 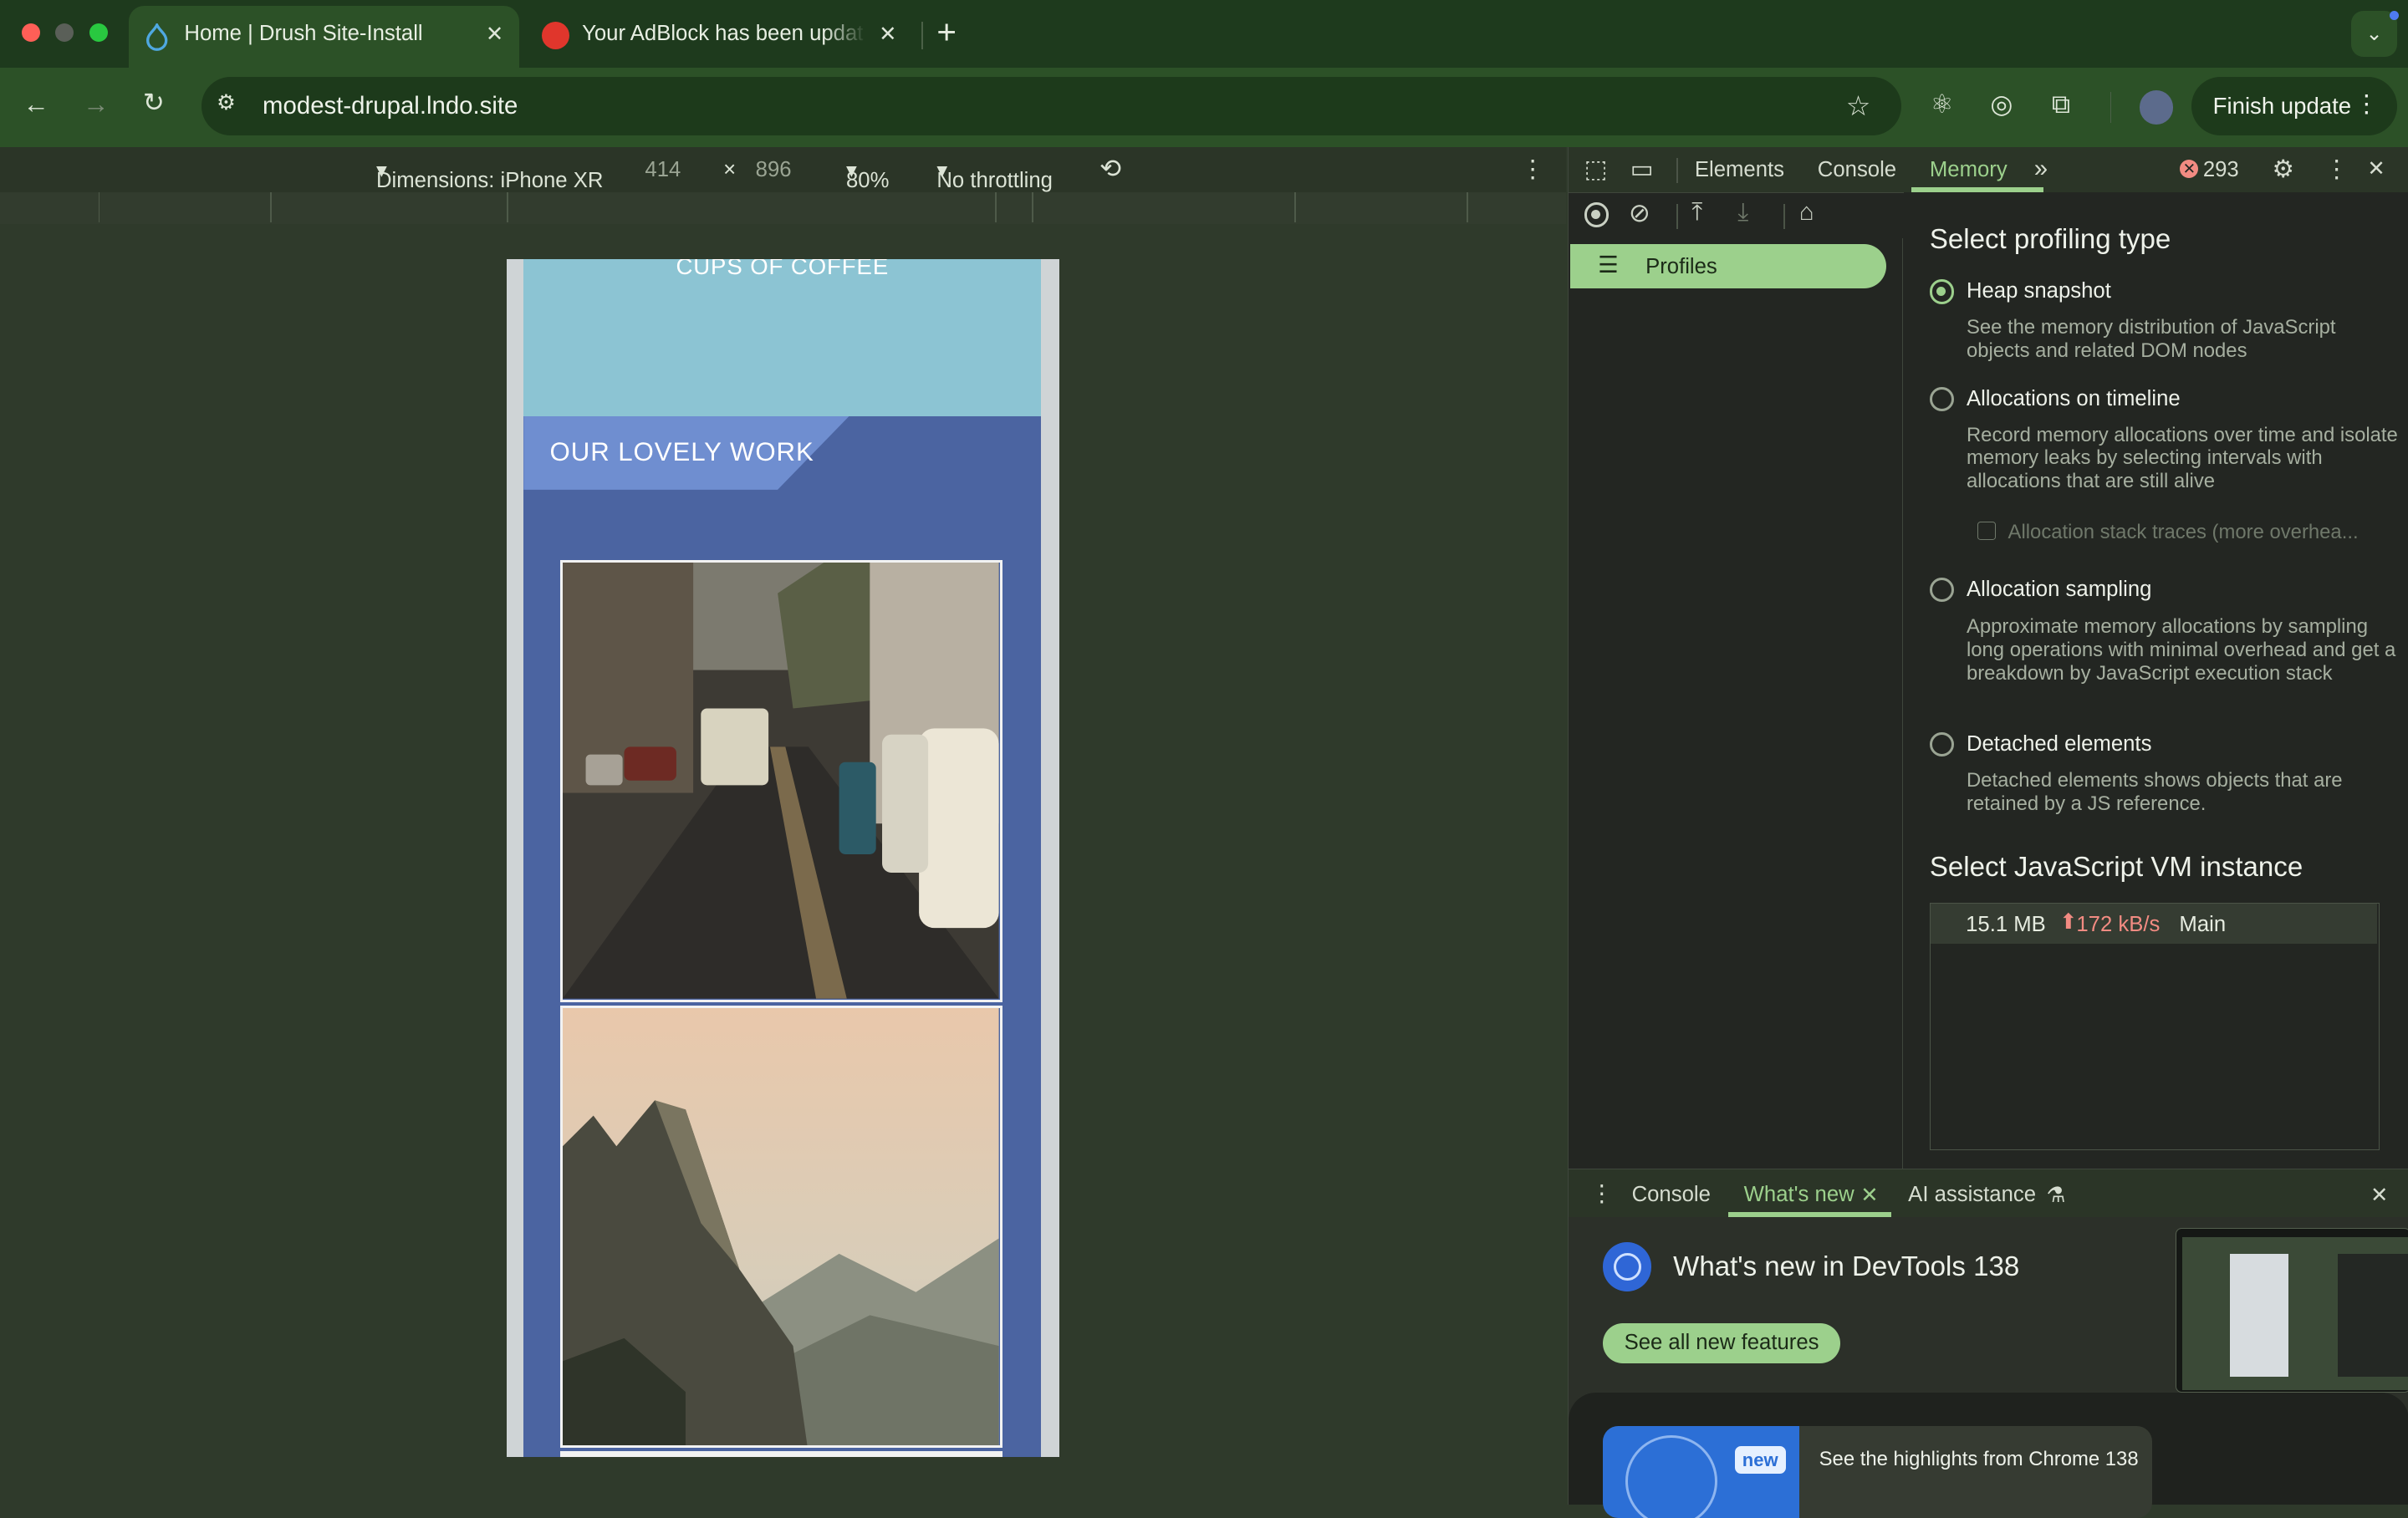 I want to click on inspect-element-icon: ⬚, so click(x=1596, y=169).